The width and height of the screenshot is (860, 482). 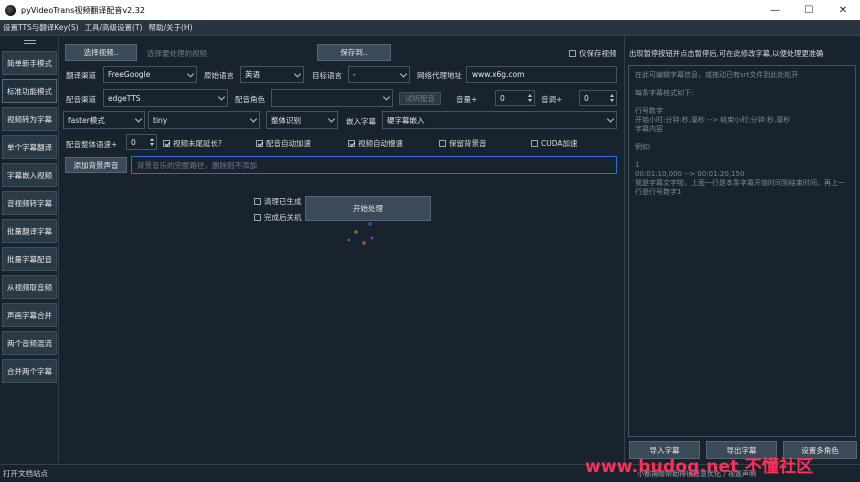 What do you see at coordinates (843, 10) in the screenshot?
I see `close-button: ✕` at bounding box center [843, 10].